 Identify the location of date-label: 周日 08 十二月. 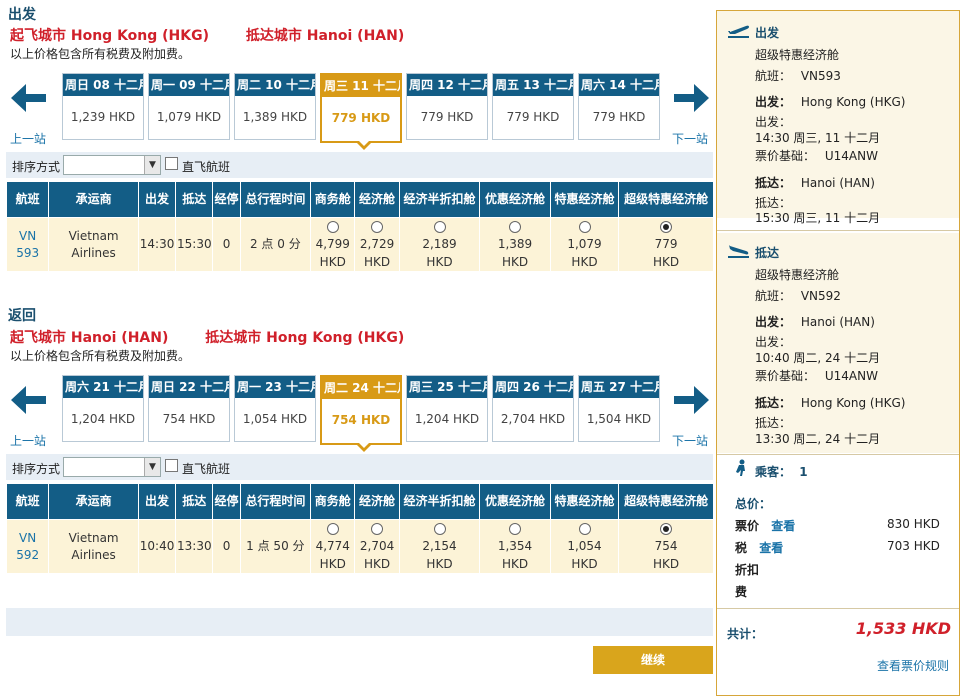
(103, 85).